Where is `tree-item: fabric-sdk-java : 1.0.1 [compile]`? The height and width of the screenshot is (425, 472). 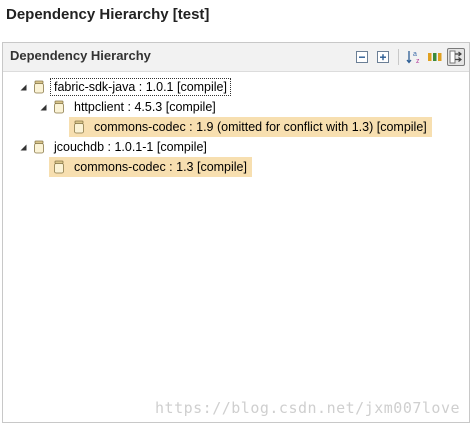
tree-item: fabric-sdk-java : 1.0.1 [compile] is located at coordinates (125, 87).